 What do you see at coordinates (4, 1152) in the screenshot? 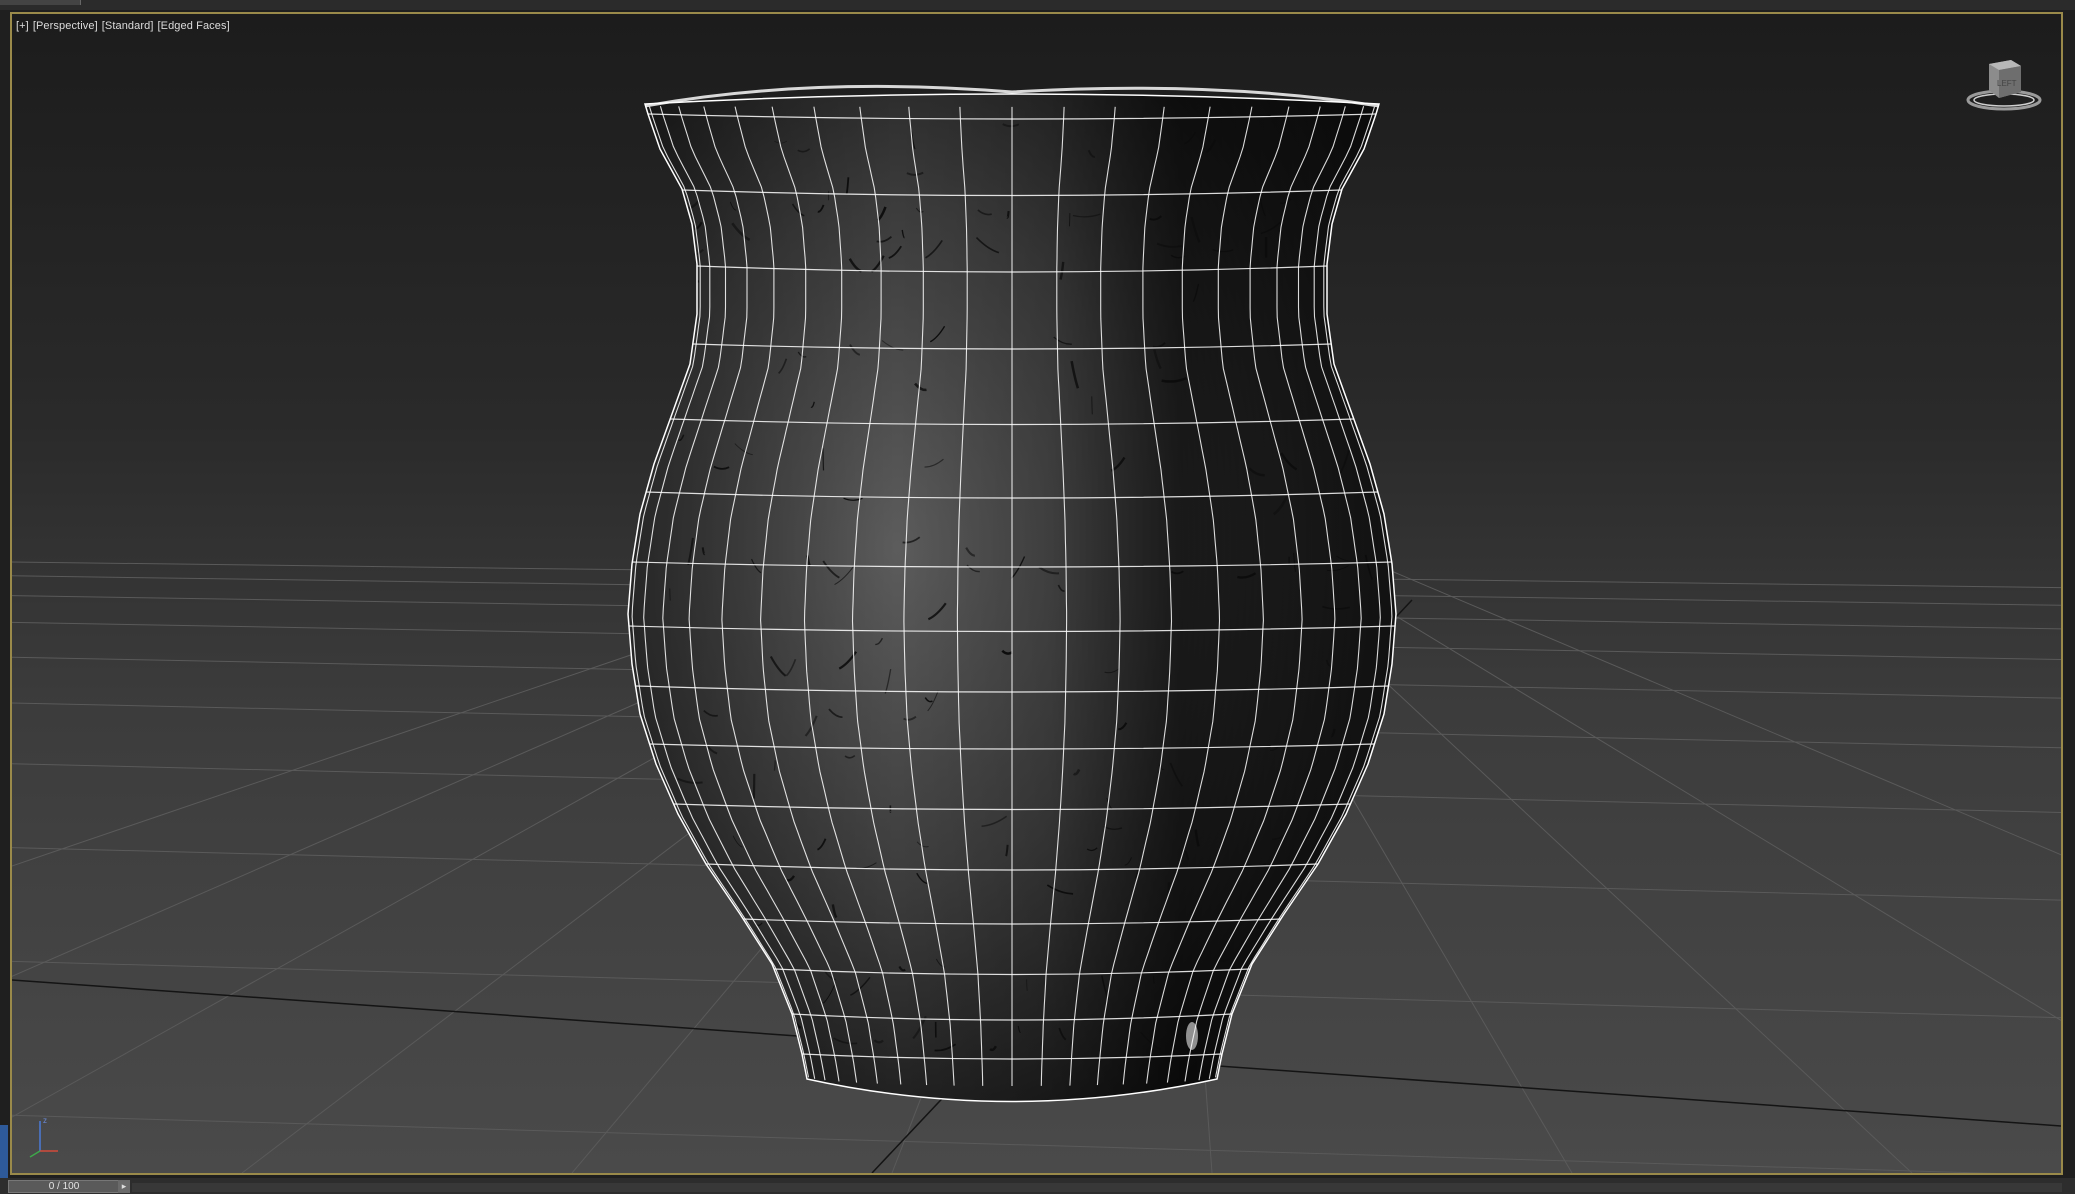
I see `left-edge-panel` at bounding box center [4, 1152].